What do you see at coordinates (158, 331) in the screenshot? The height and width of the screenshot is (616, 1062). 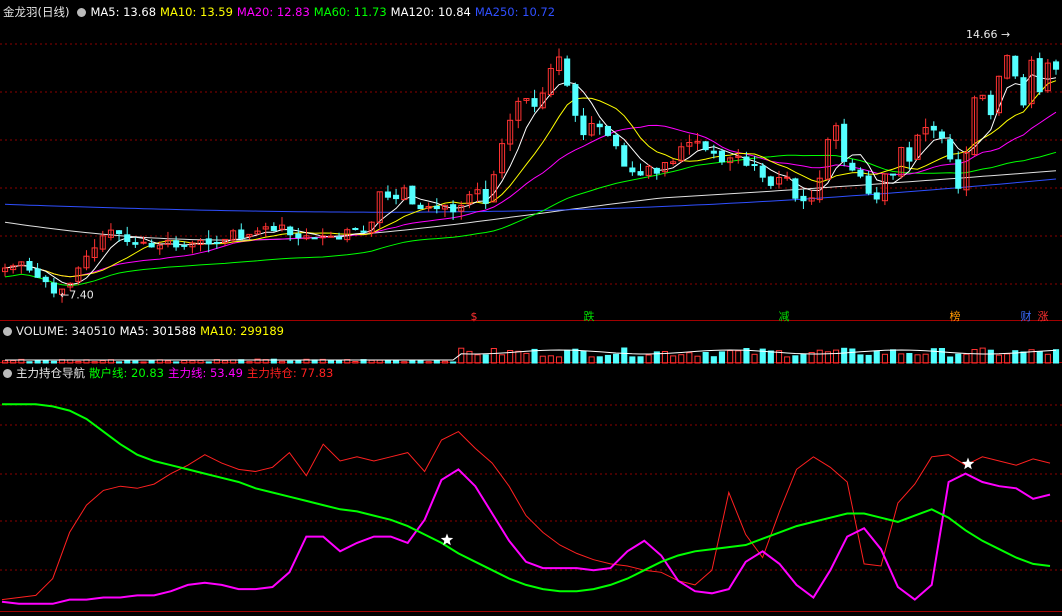 I see `vol-ma5-label: MA5: 301588` at bounding box center [158, 331].